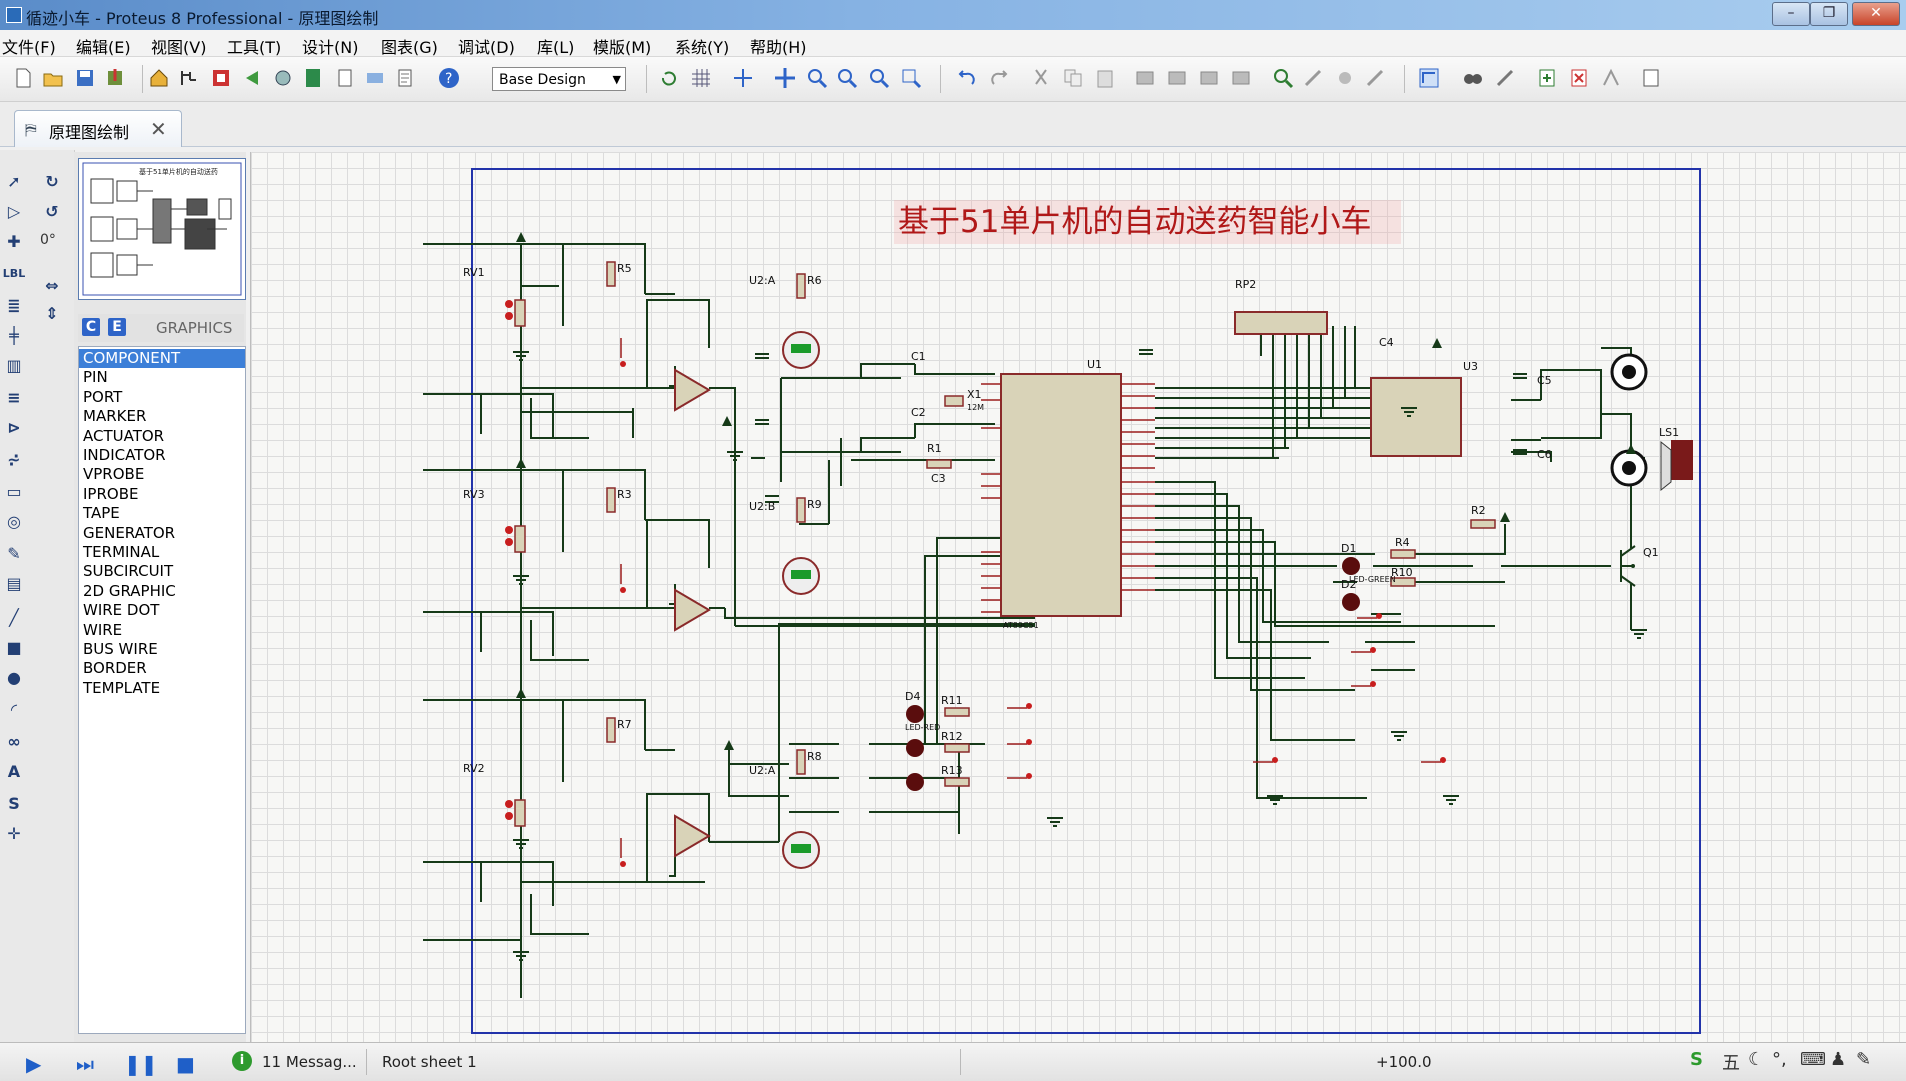  Describe the element at coordinates (778, 46) in the screenshot. I see `menu-help: 帮助(H)` at that location.